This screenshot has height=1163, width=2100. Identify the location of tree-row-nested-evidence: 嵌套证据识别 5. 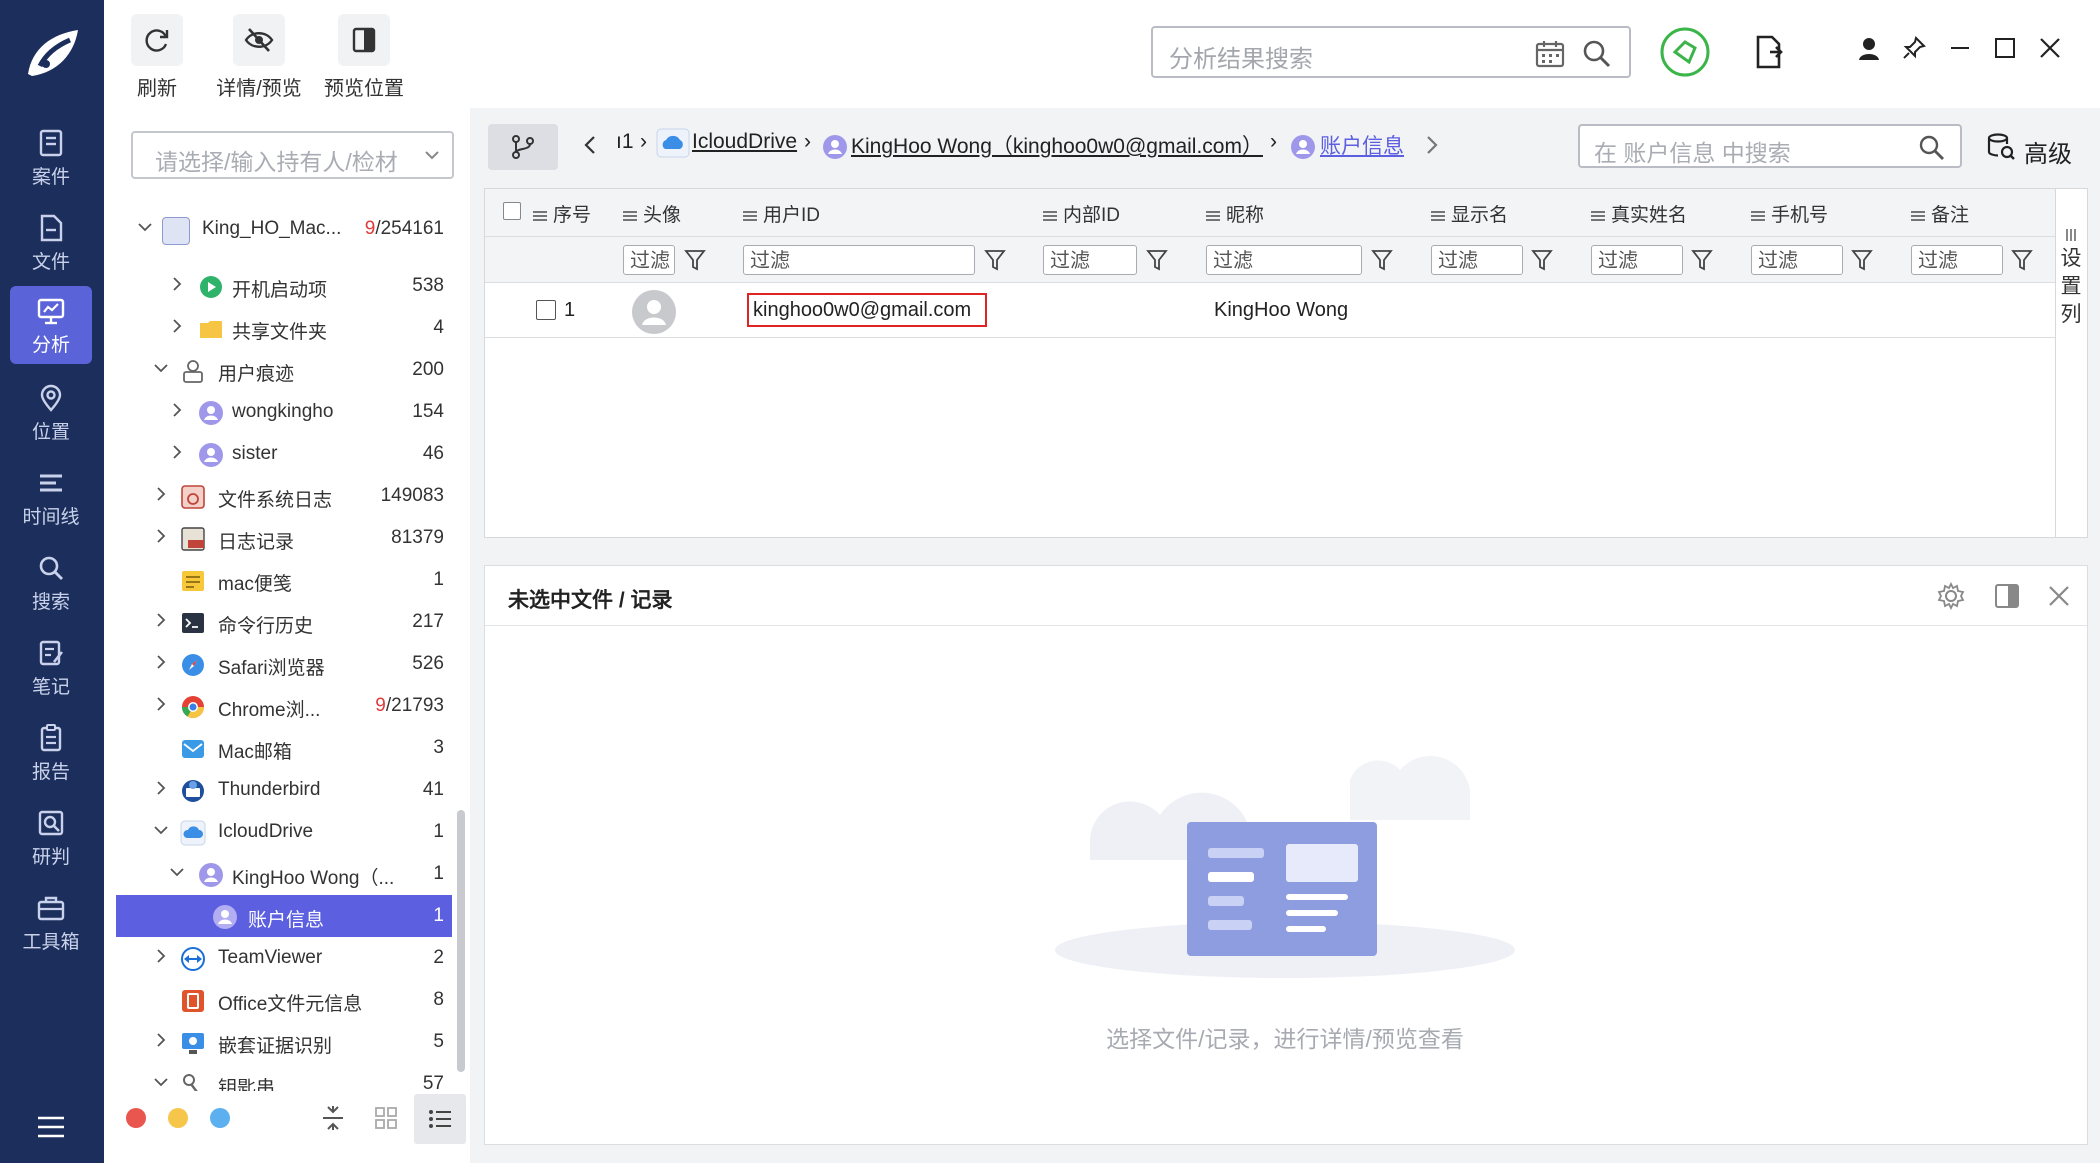
(284, 1042).